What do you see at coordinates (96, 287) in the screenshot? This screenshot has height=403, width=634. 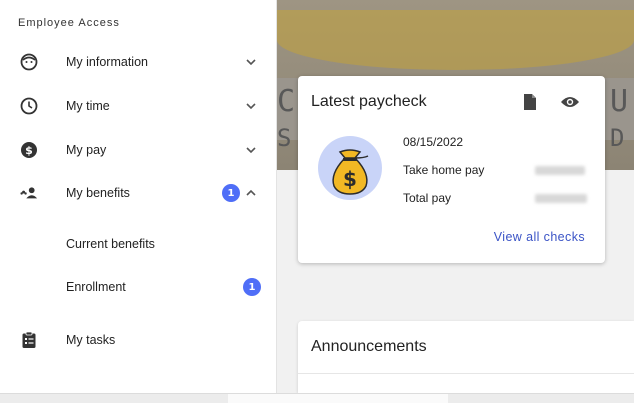 I see `sidebar-subitem-label: Enrollment` at bounding box center [96, 287].